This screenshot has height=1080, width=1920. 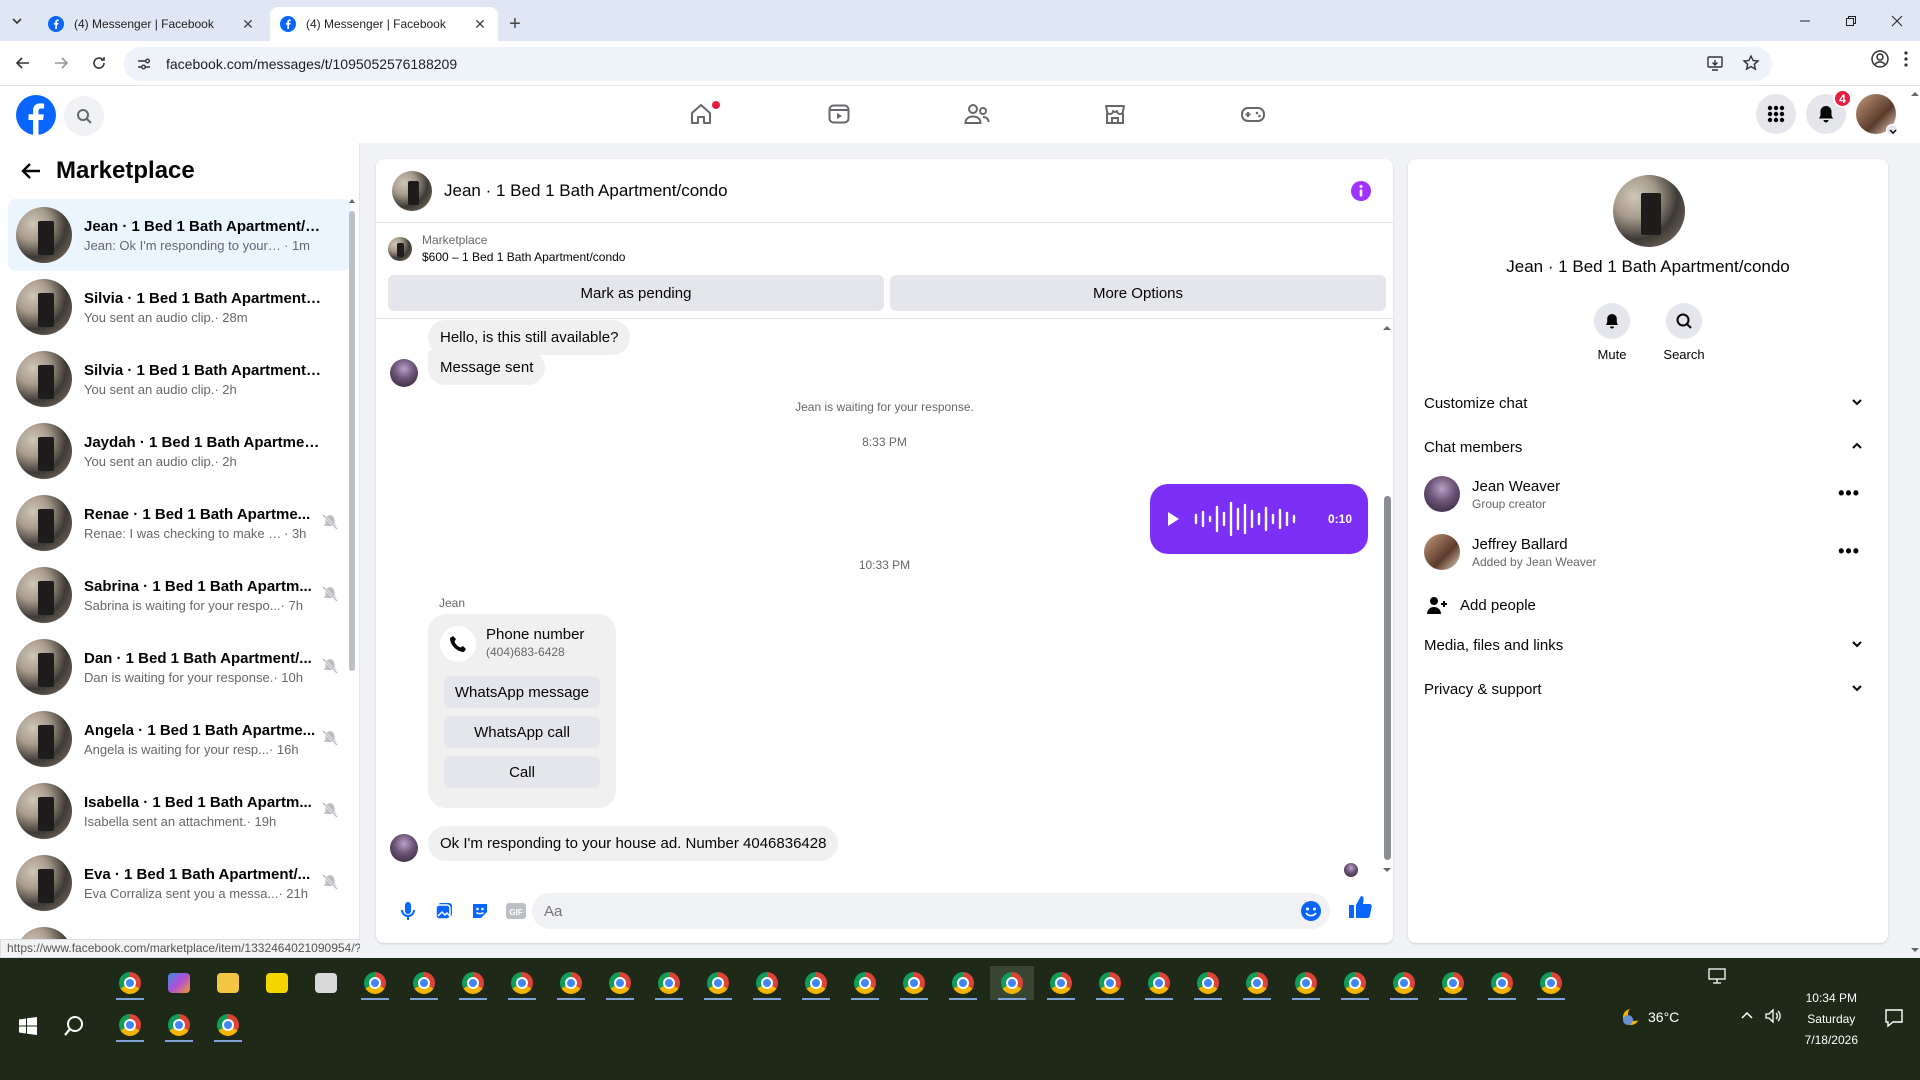 I want to click on app-icon, so click(x=326, y=983).